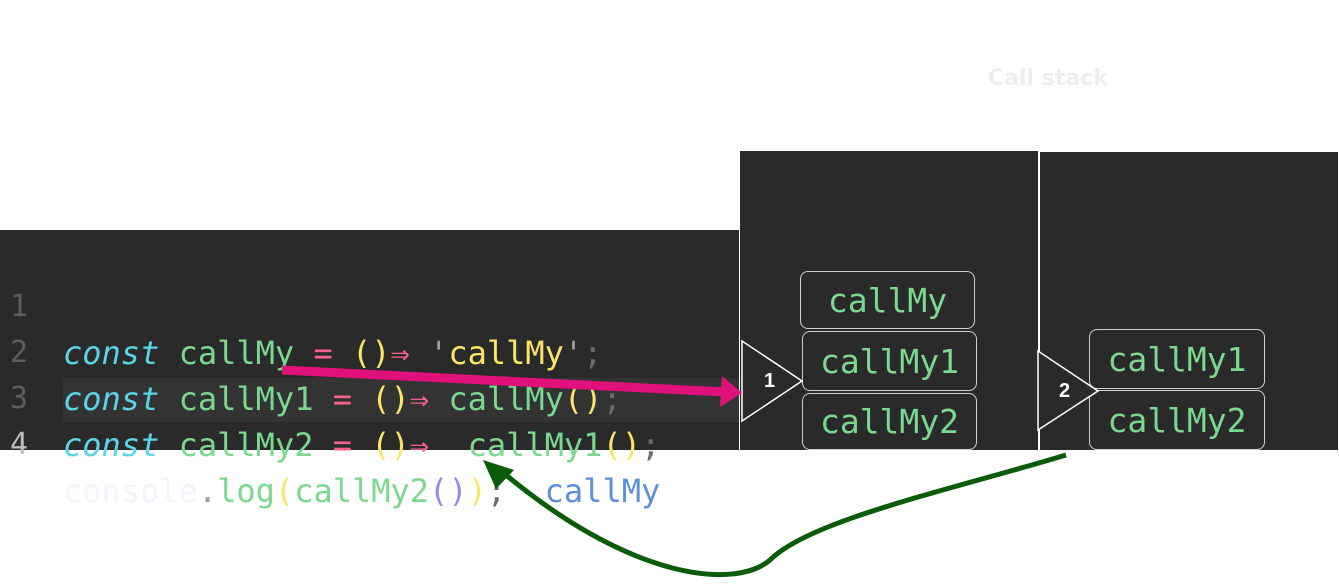 Image resolution: width=1339 pixels, height=584 pixels. What do you see at coordinates (770, 381) in the screenshot?
I see `step-number-1: 1` at bounding box center [770, 381].